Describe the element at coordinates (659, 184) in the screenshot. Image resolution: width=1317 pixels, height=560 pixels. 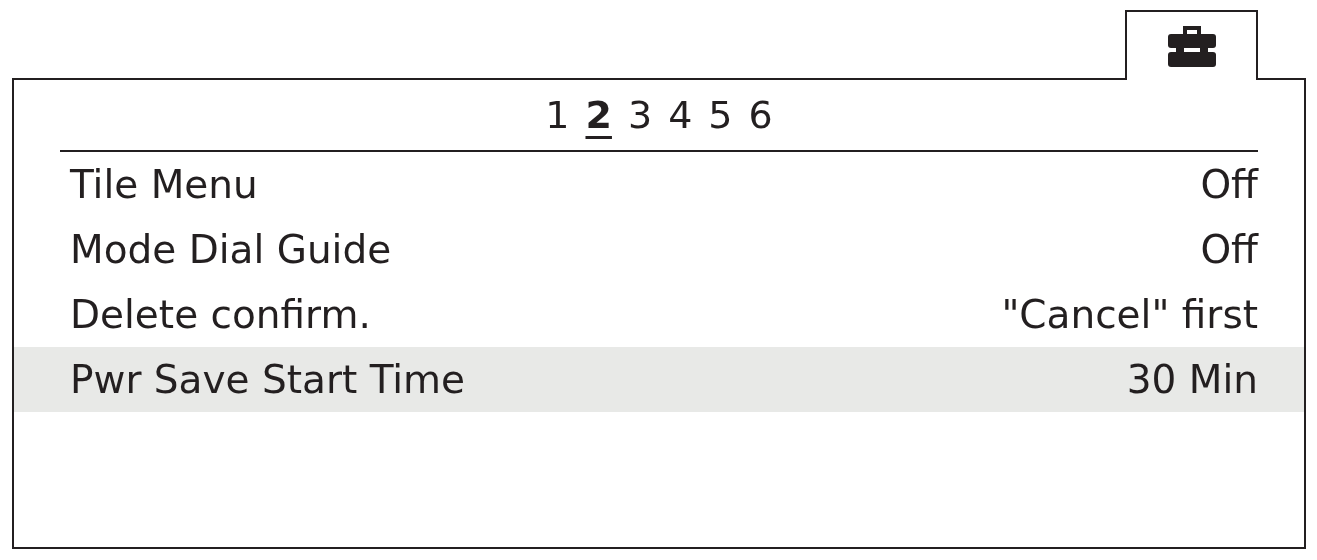
I see `menu-row: Tile Menu Off` at that location.